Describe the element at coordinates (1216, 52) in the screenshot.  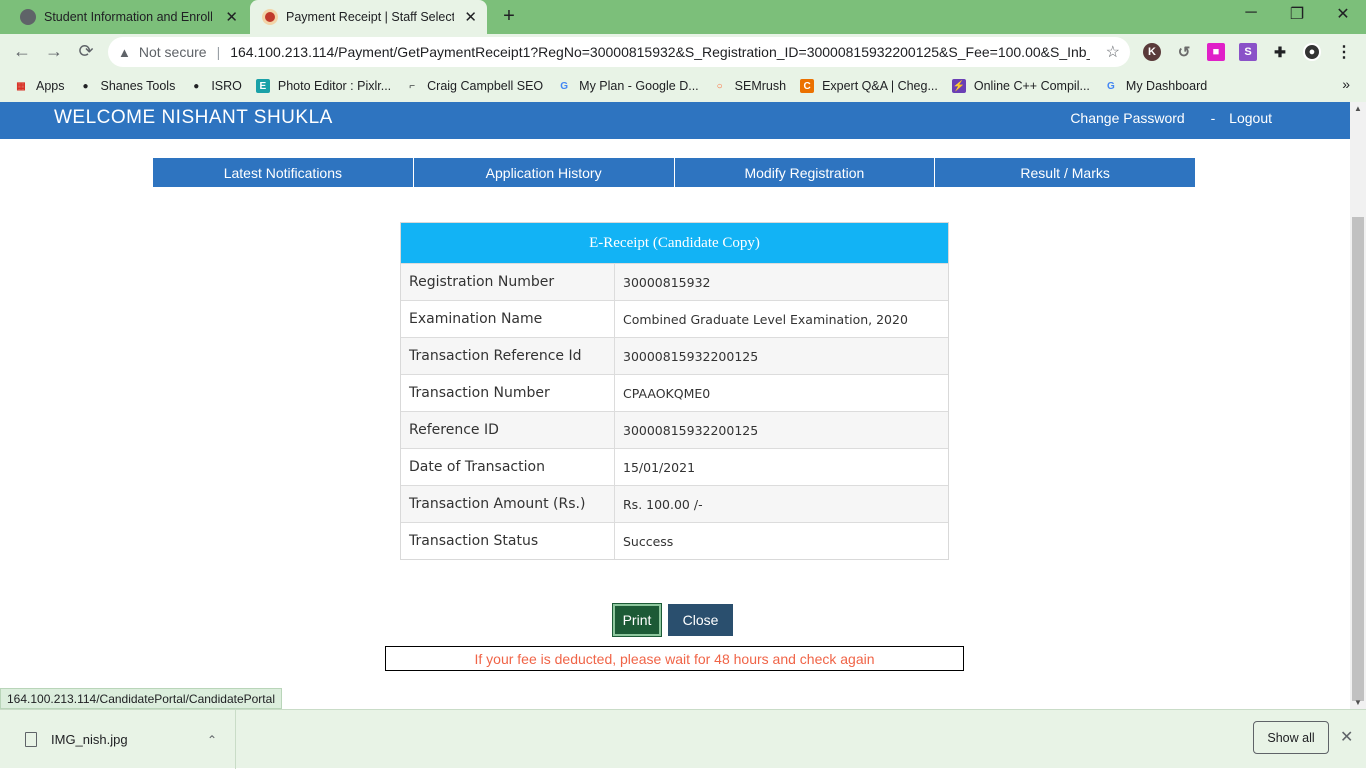
I see `extension-square-icon: ■` at that location.